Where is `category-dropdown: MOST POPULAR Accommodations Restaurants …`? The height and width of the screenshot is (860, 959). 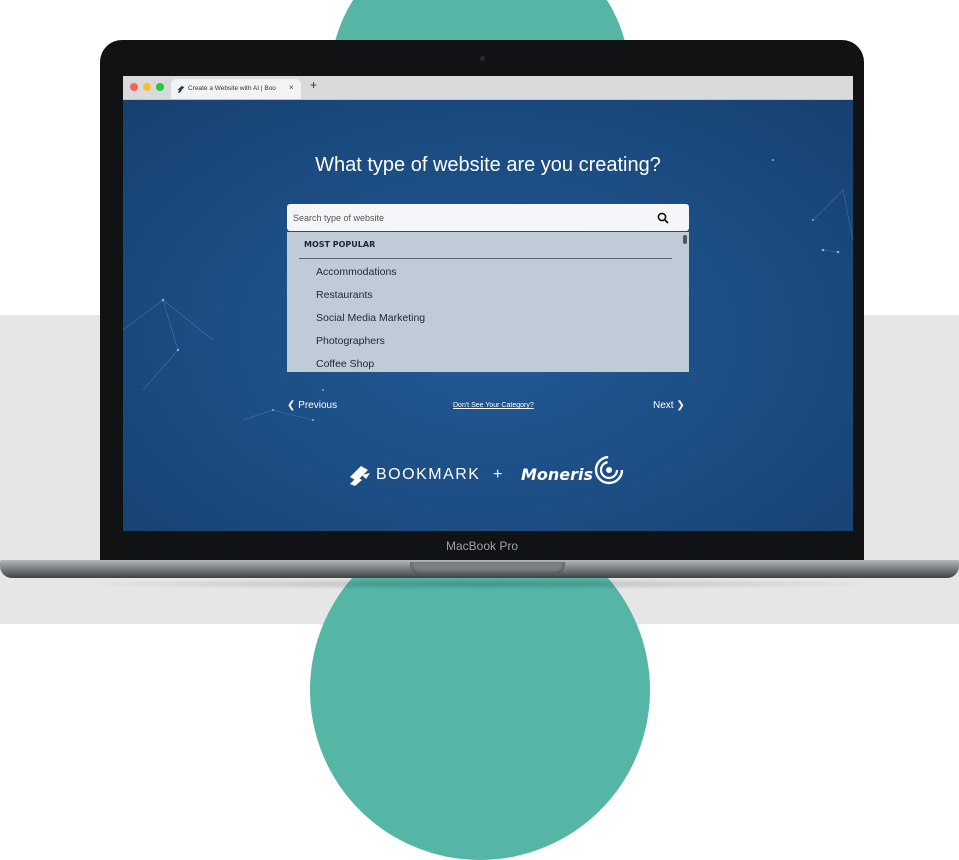
category-dropdown: MOST POPULAR Accommodations Restaurants … is located at coordinates (488, 302).